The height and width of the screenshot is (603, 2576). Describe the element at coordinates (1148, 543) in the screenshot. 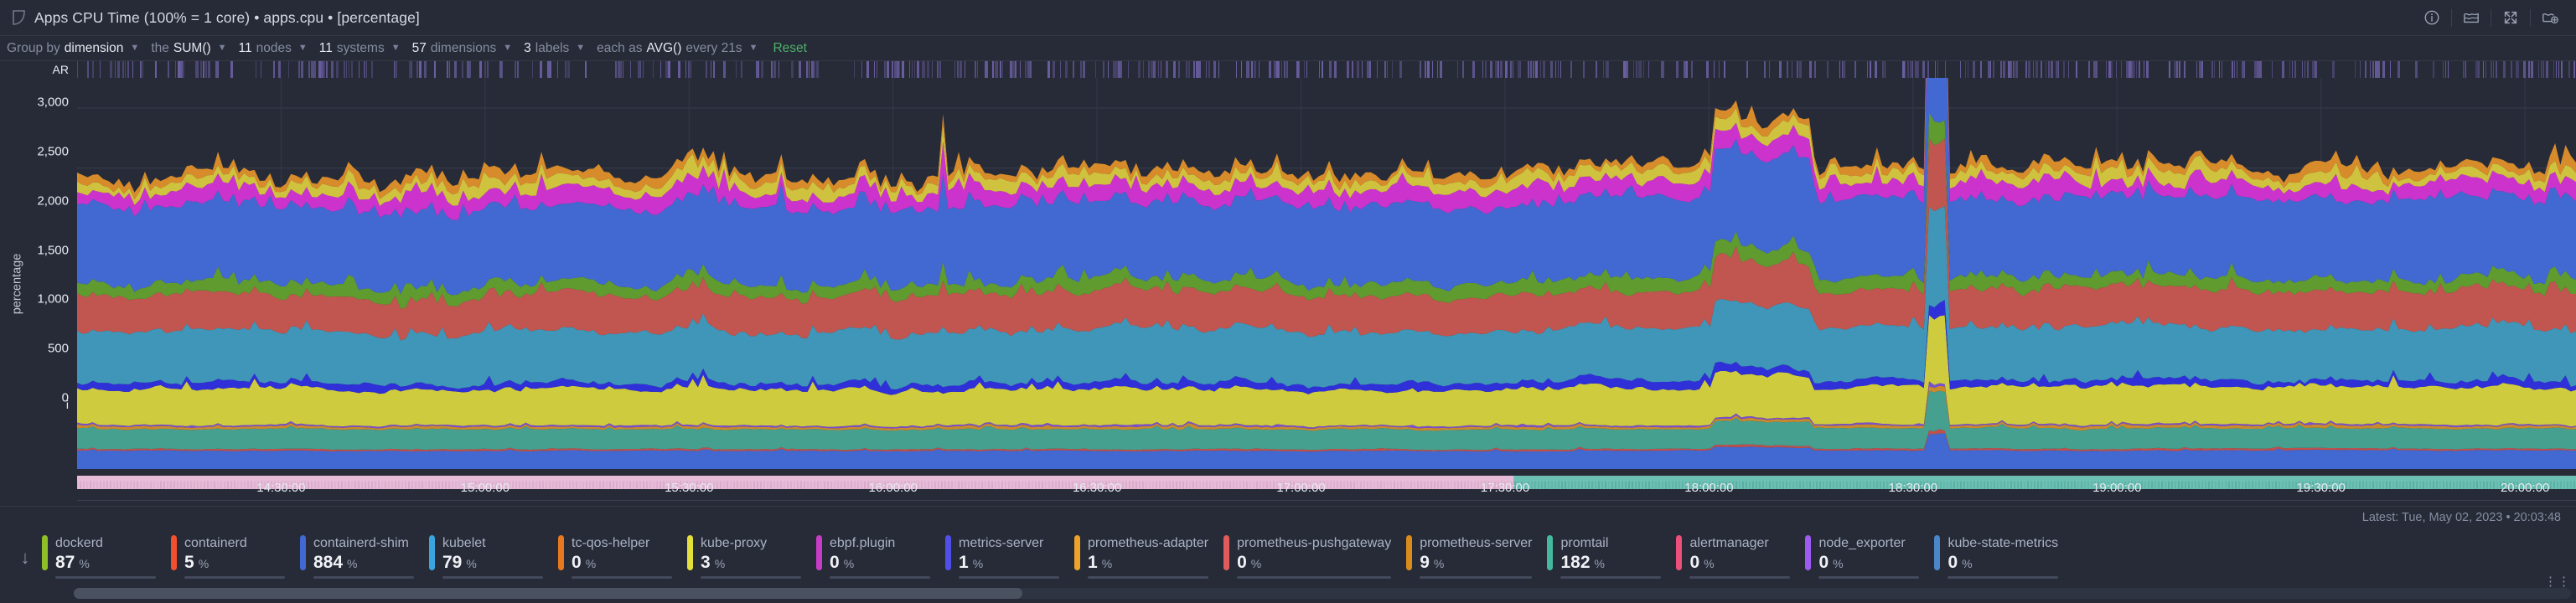

I see `legend-item-name: prometheus-adapter` at that location.